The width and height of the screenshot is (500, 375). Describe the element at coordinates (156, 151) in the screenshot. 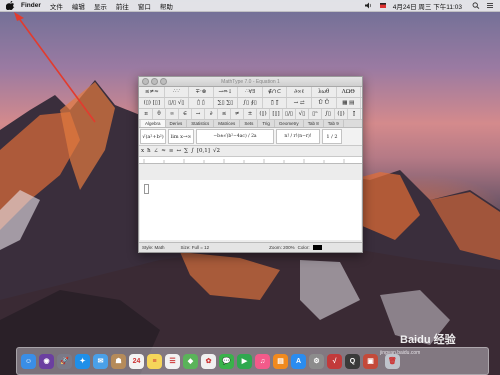

I see `symbol-angle: ∠` at that location.